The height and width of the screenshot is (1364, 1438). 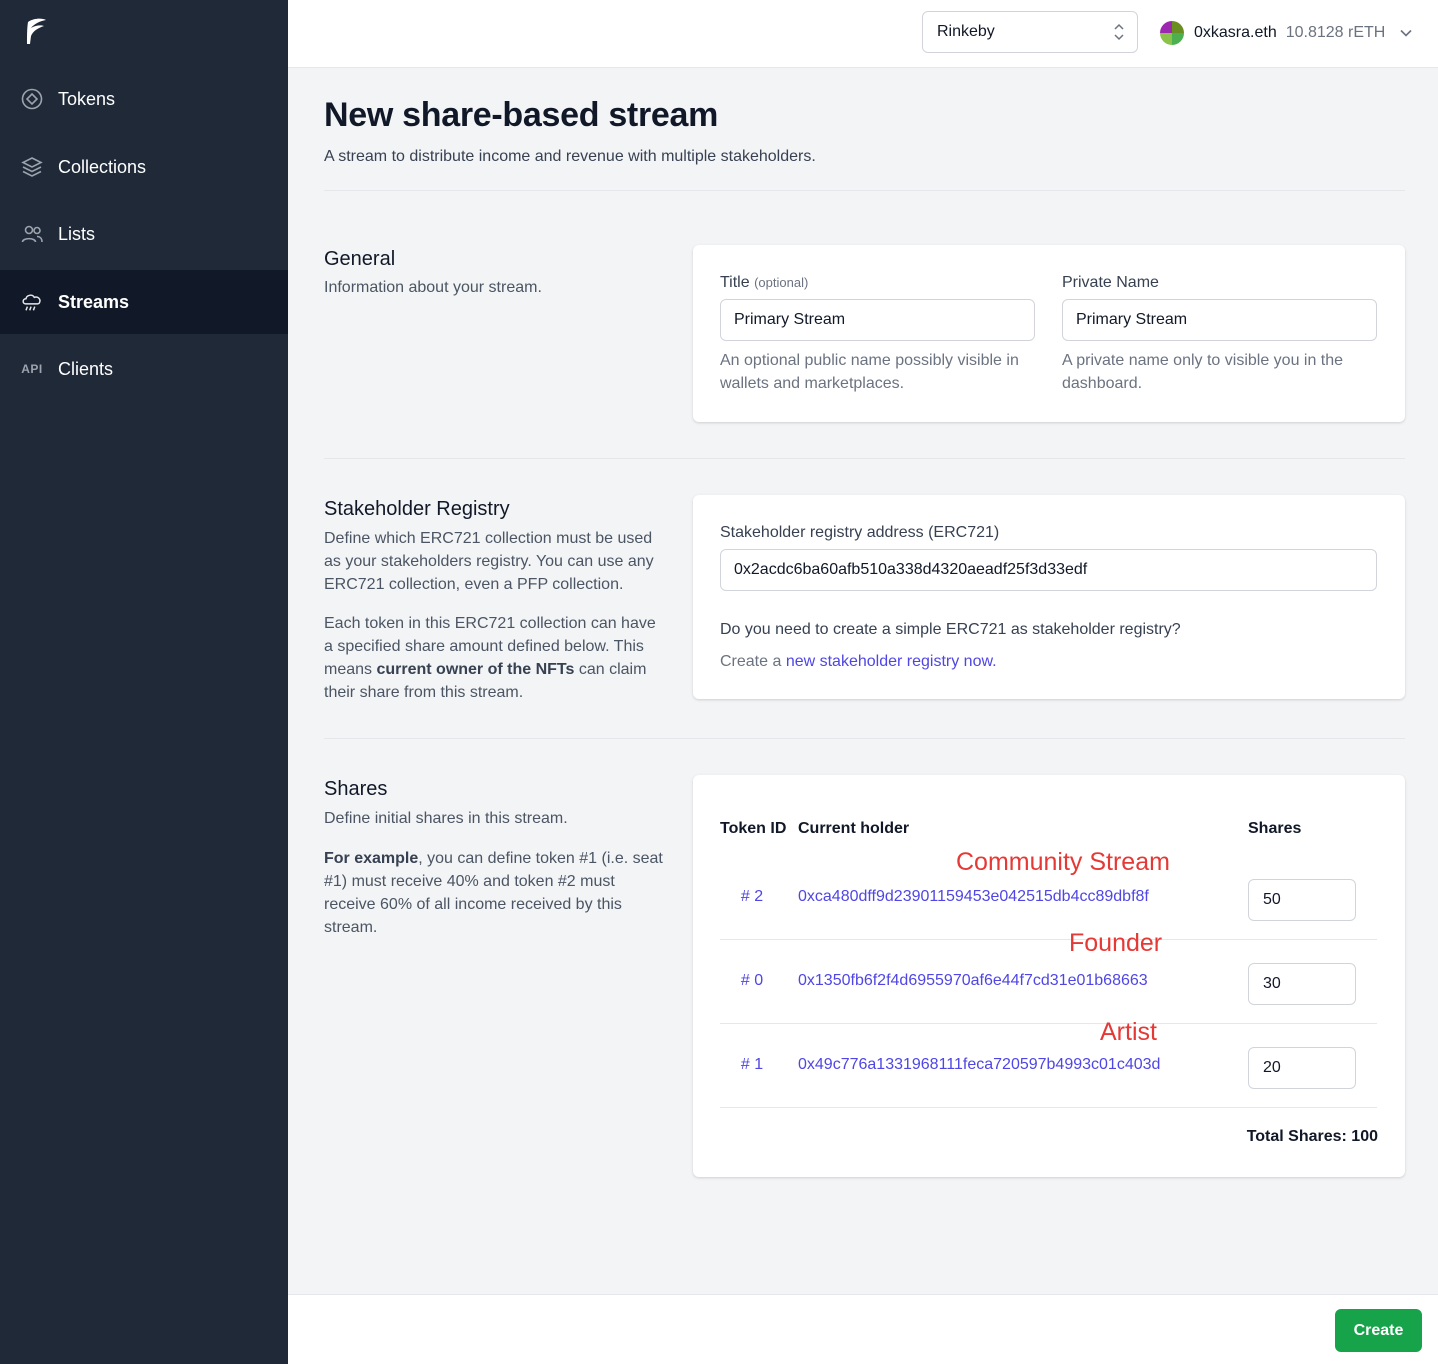 What do you see at coordinates (752, 981) in the screenshot?
I see `token-id-link: # 0` at bounding box center [752, 981].